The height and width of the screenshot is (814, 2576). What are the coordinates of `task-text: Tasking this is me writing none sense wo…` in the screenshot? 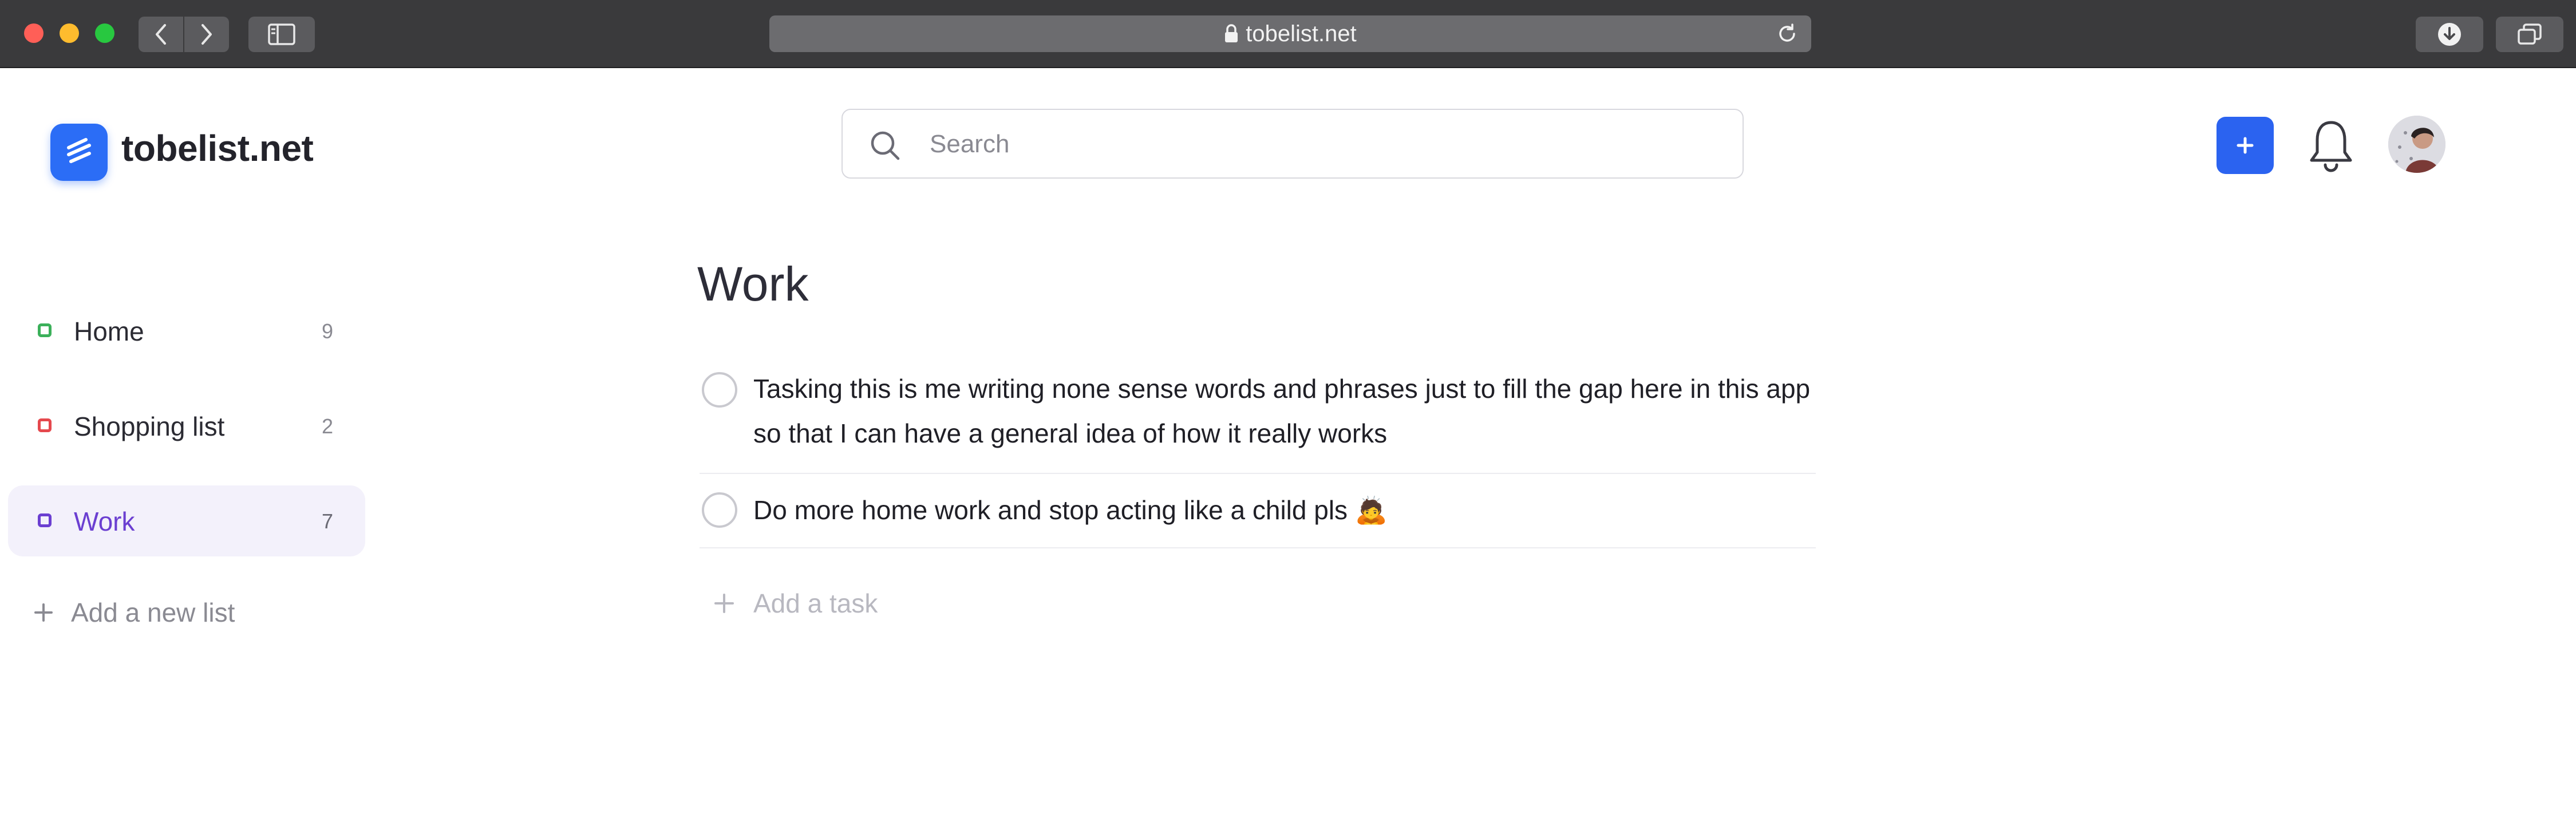 It's located at (1282, 411).